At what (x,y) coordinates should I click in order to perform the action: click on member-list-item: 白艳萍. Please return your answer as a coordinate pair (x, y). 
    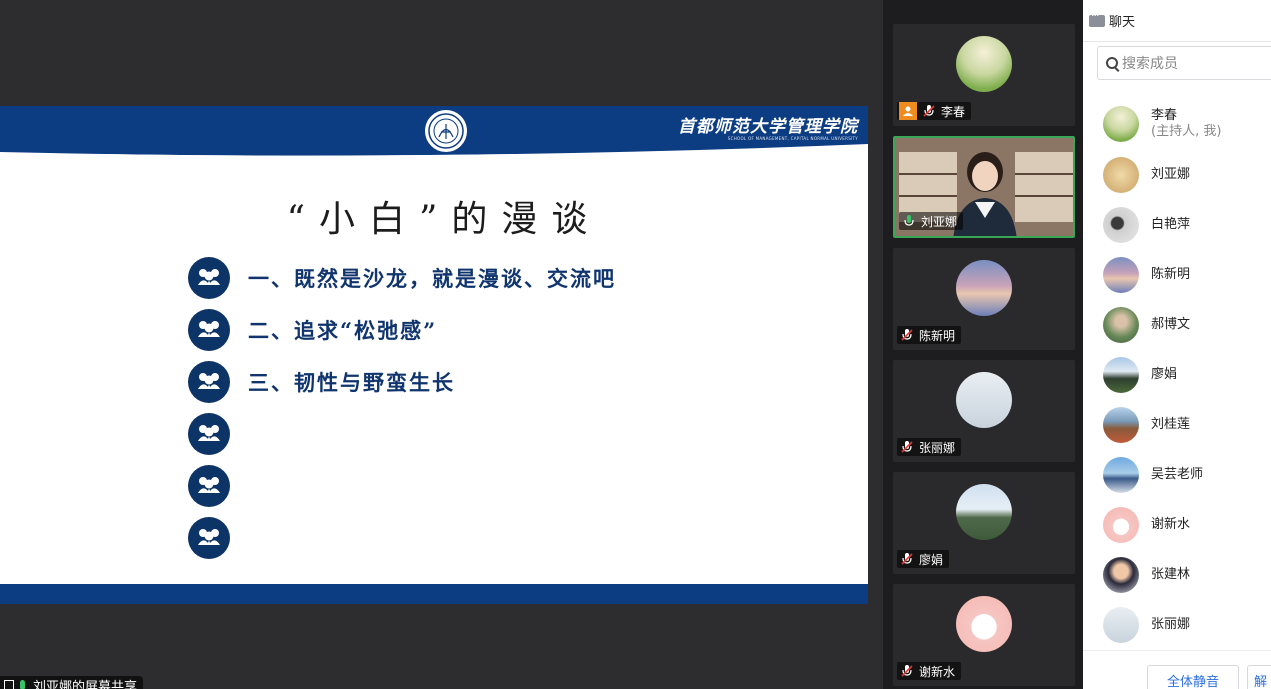
    Looking at the image, I should click on (1146, 225).